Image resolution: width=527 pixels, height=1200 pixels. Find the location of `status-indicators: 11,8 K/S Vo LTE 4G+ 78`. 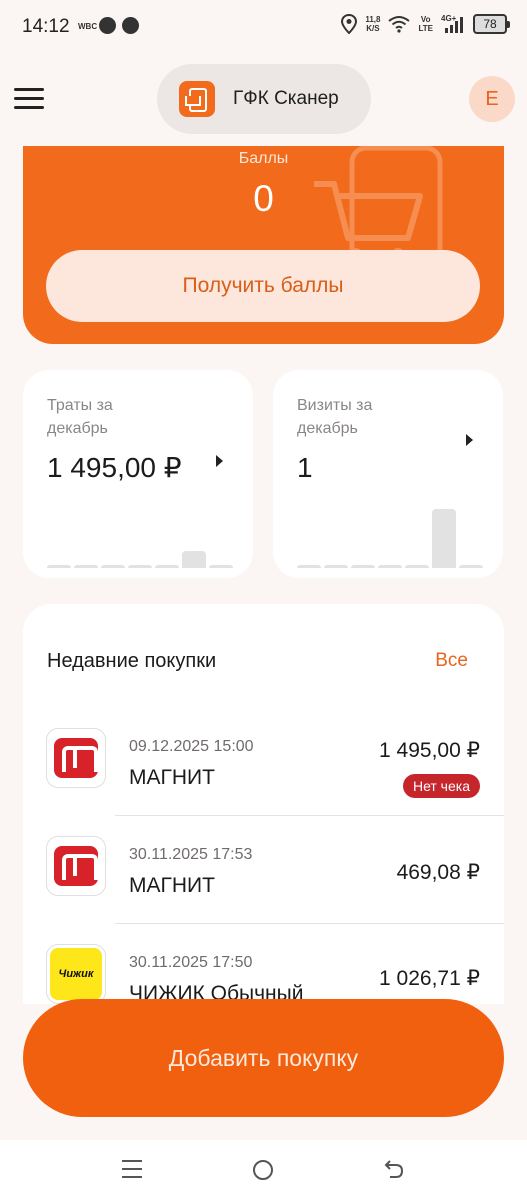

status-indicators: 11,8 K/S Vo LTE 4G+ 78 is located at coordinates (425, 24).